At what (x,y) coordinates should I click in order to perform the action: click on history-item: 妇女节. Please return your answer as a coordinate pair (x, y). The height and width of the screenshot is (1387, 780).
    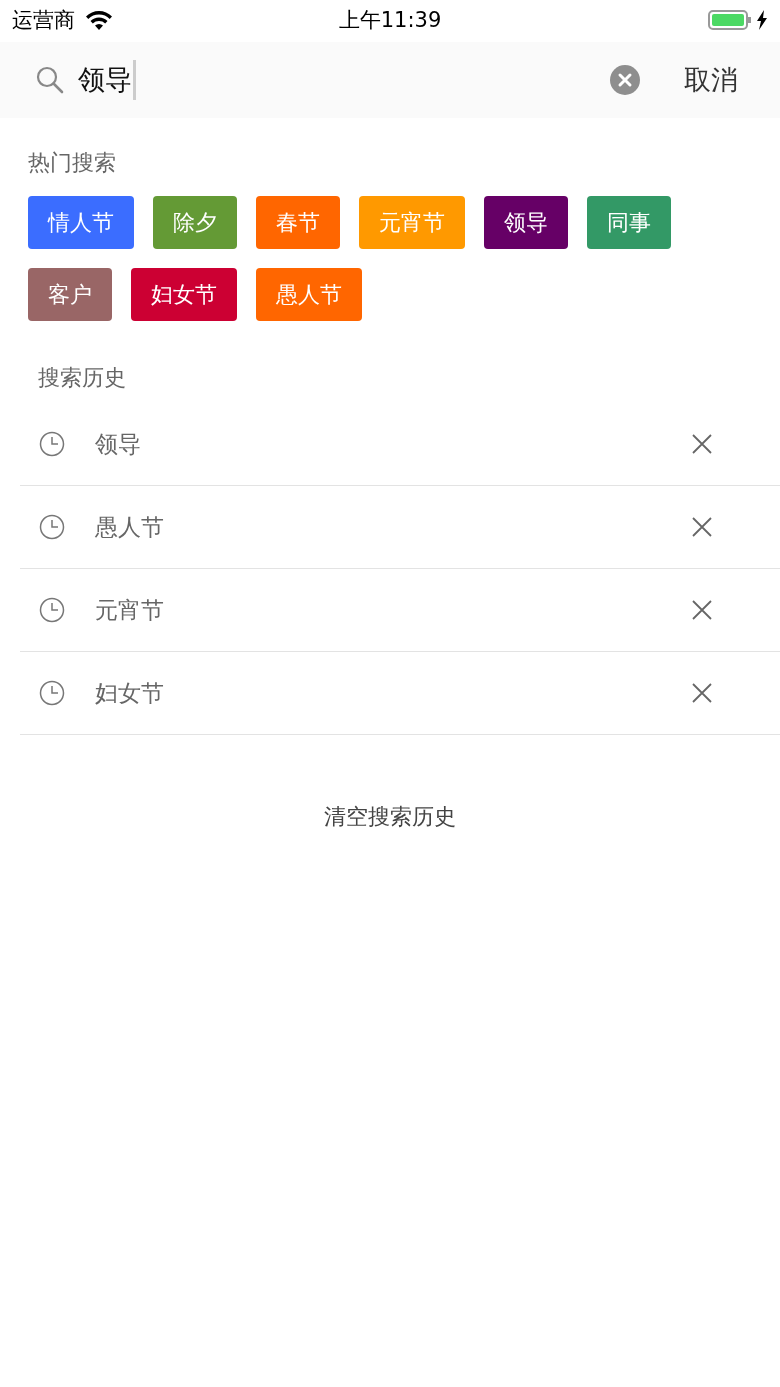
    Looking at the image, I should click on (393, 693).